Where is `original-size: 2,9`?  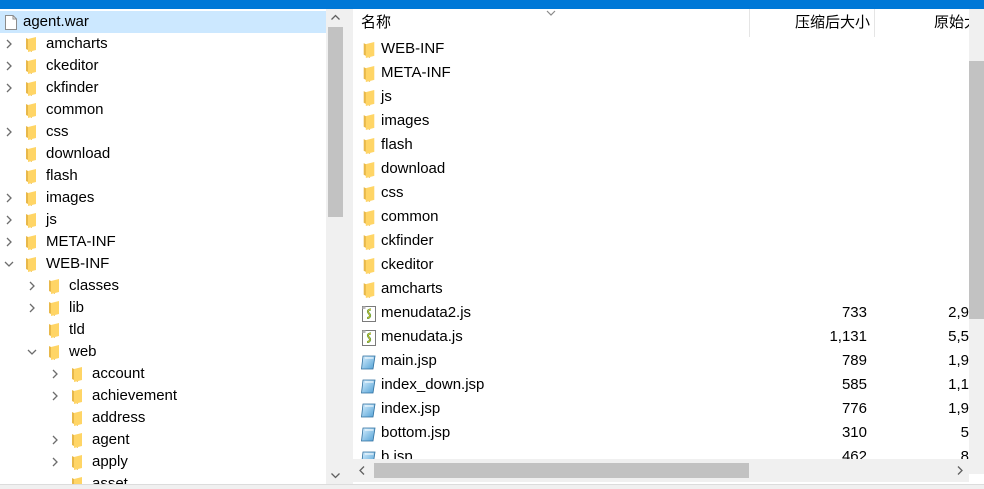 original-size: 2,9 is located at coordinates (958, 312).